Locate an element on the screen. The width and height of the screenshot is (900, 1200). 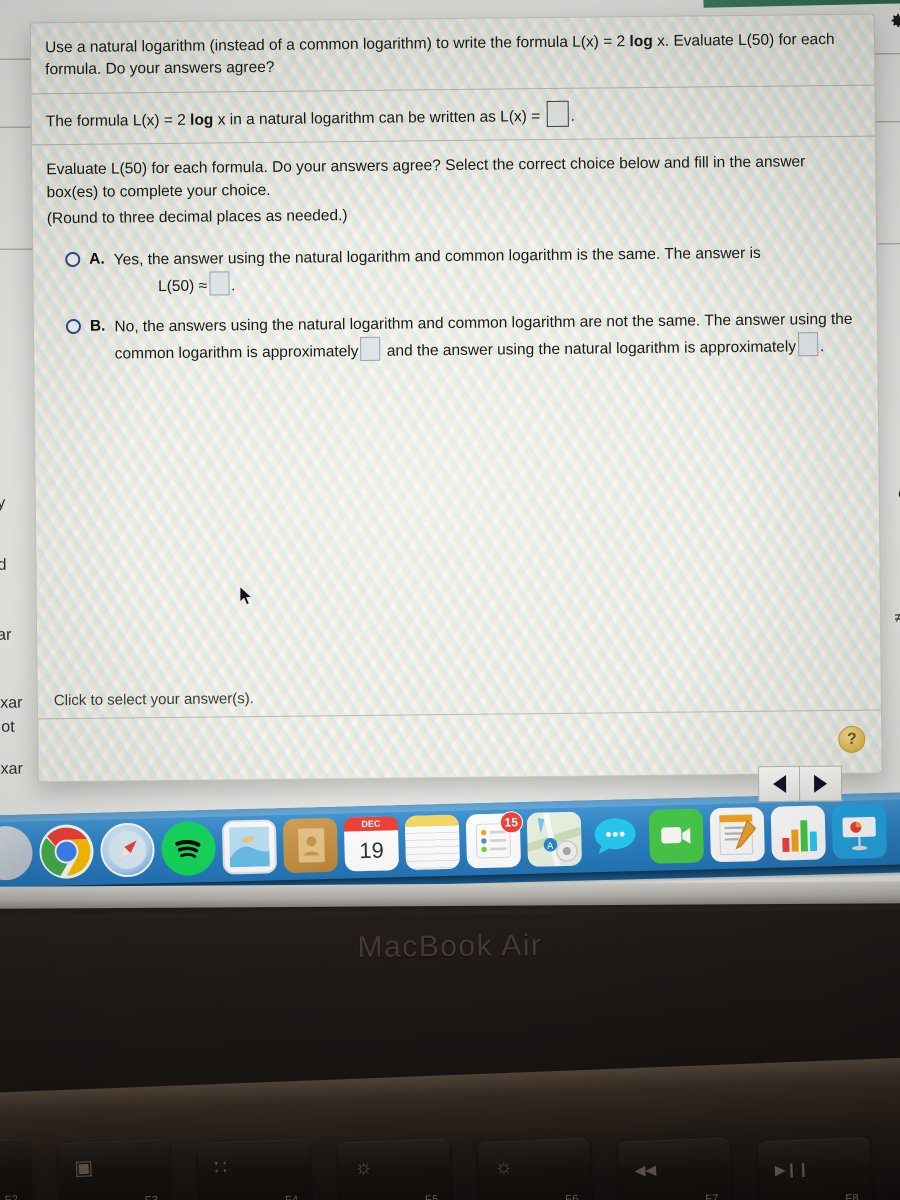
dock-item-safari is located at coordinates (127, 850).